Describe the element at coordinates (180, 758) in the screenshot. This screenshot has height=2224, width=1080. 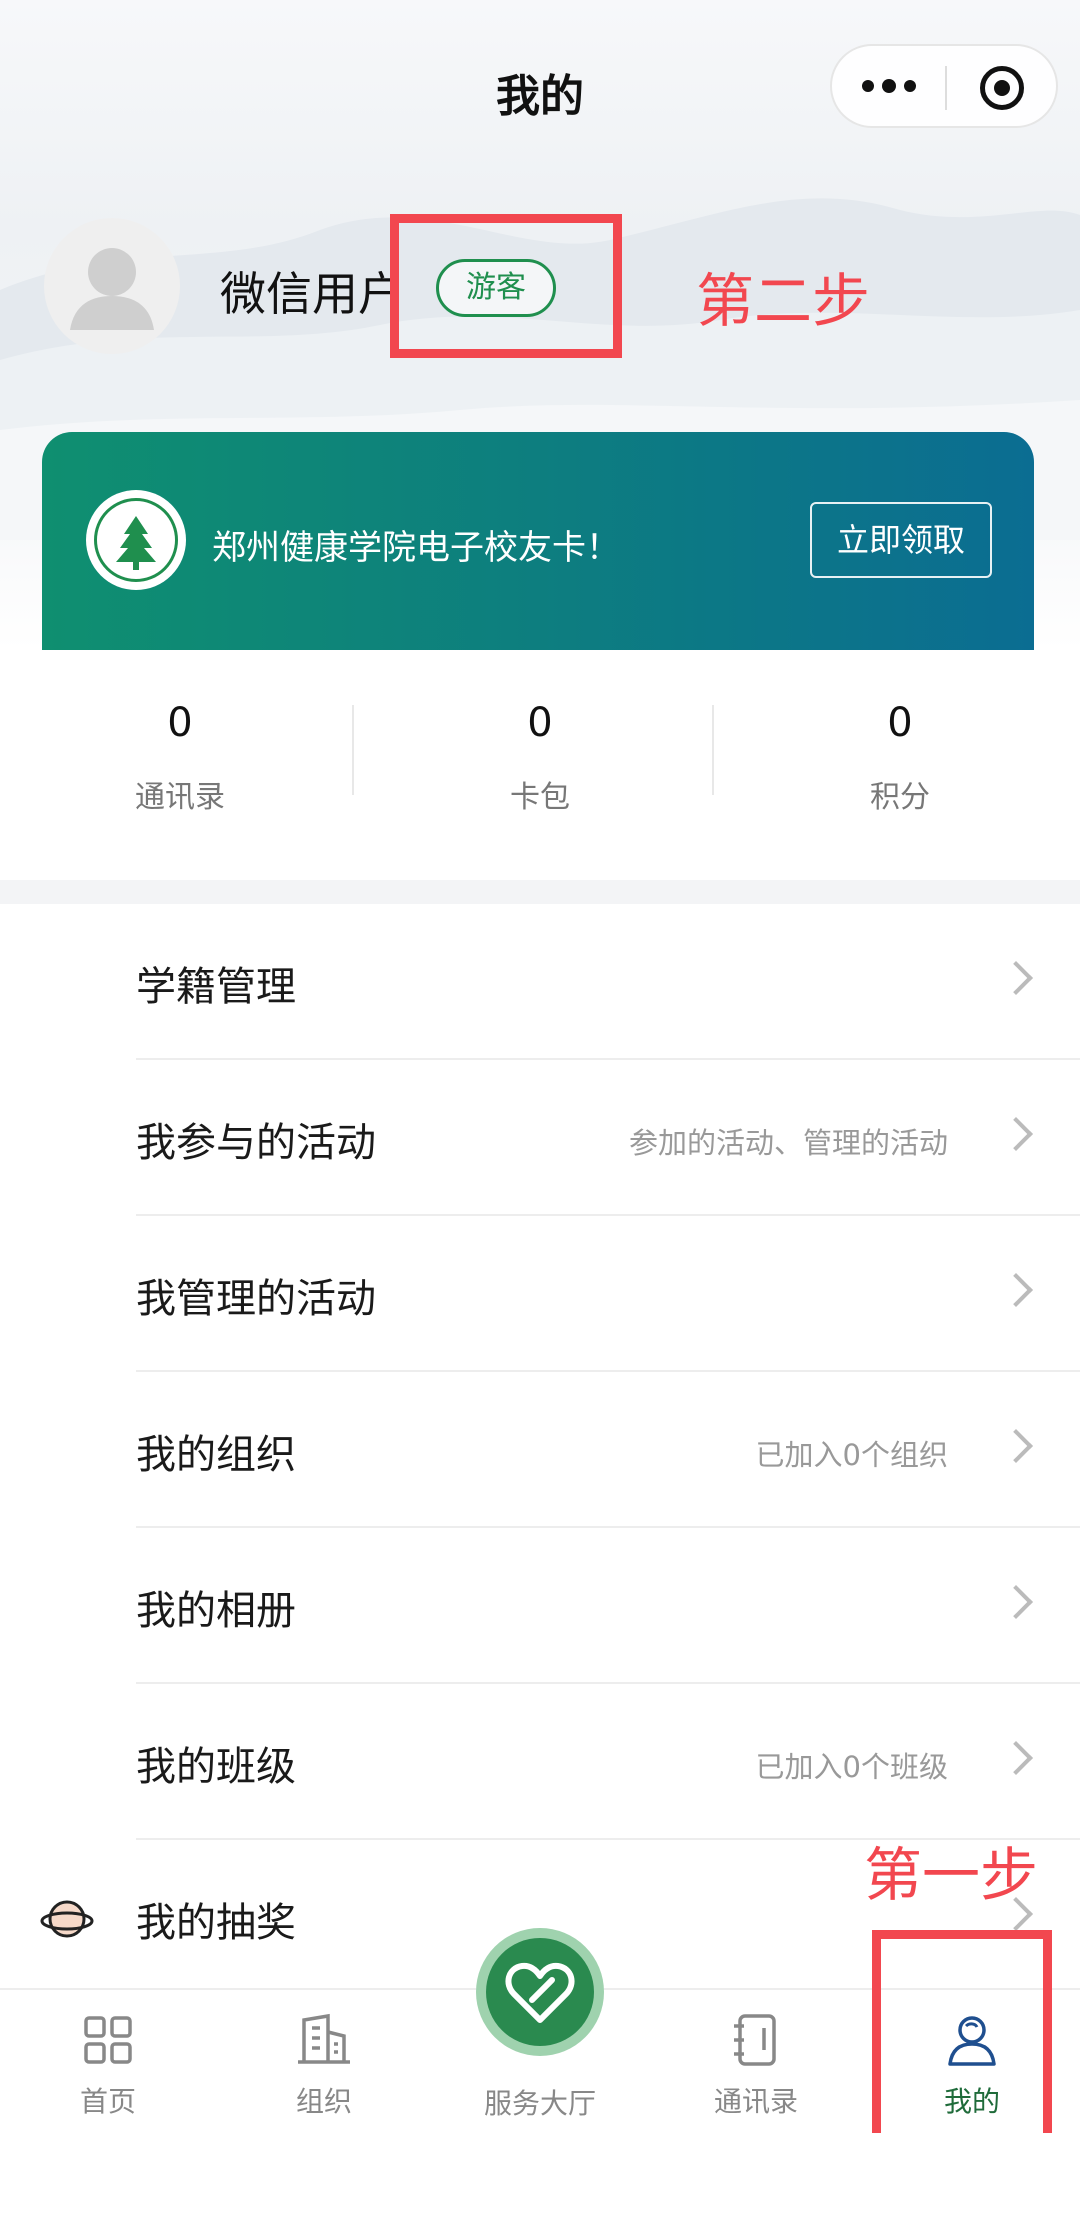
I see `stat-contacts: 0 通讯录` at that location.